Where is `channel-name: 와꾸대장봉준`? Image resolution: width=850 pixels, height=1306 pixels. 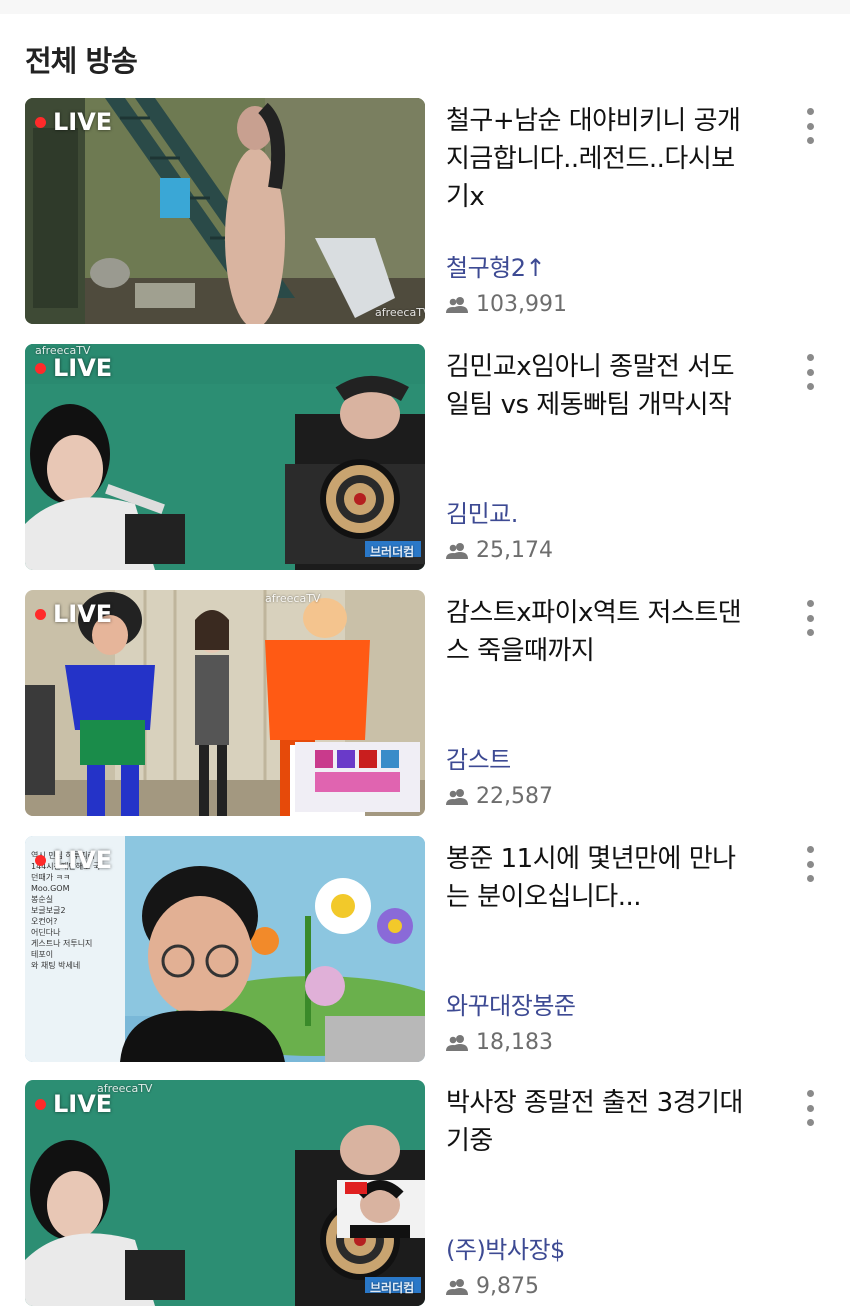 channel-name: 와꾸대장봉준 is located at coordinates (511, 1003).